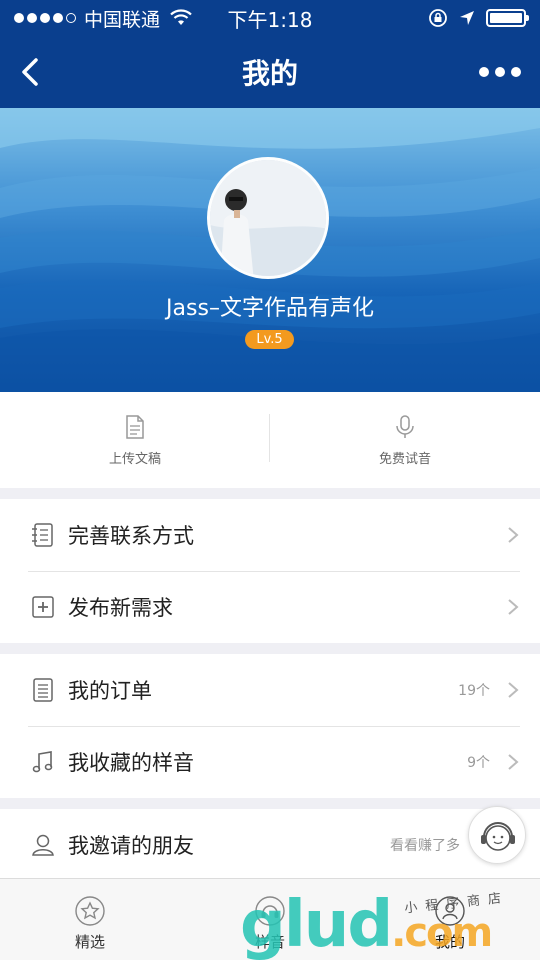  What do you see at coordinates (270, 607) in the screenshot?
I see `menu-item-publish-request: 发布新需求` at bounding box center [270, 607].